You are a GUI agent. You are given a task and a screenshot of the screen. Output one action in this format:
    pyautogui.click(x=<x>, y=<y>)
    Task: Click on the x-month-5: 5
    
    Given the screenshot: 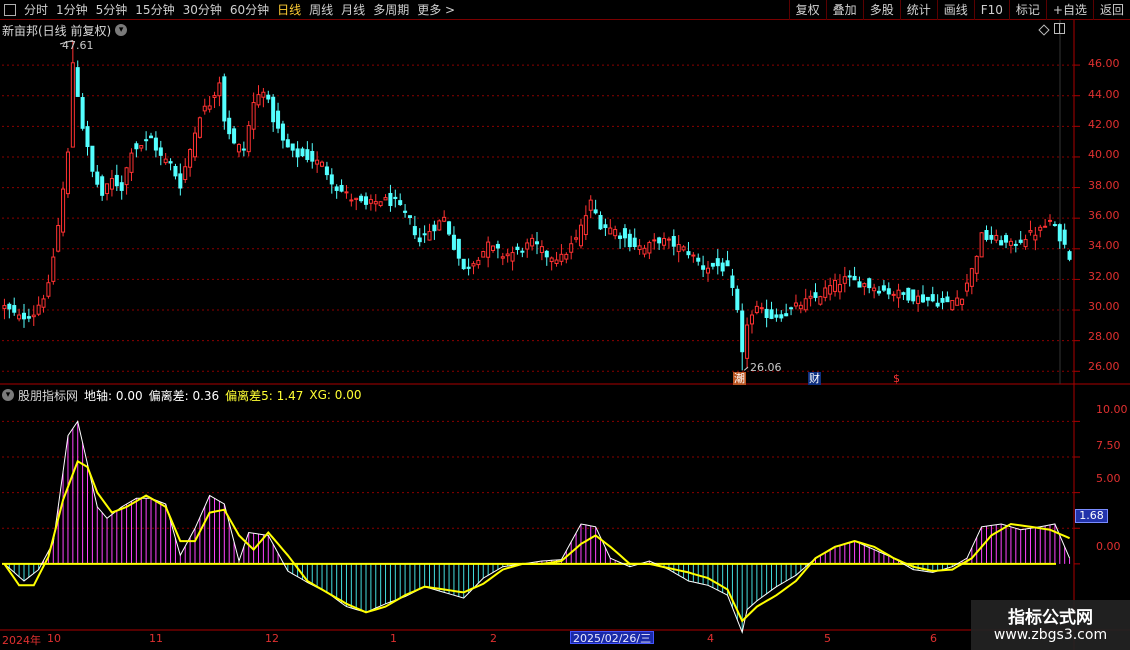 What is the action you would take?
    pyautogui.click(x=827, y=638)
    